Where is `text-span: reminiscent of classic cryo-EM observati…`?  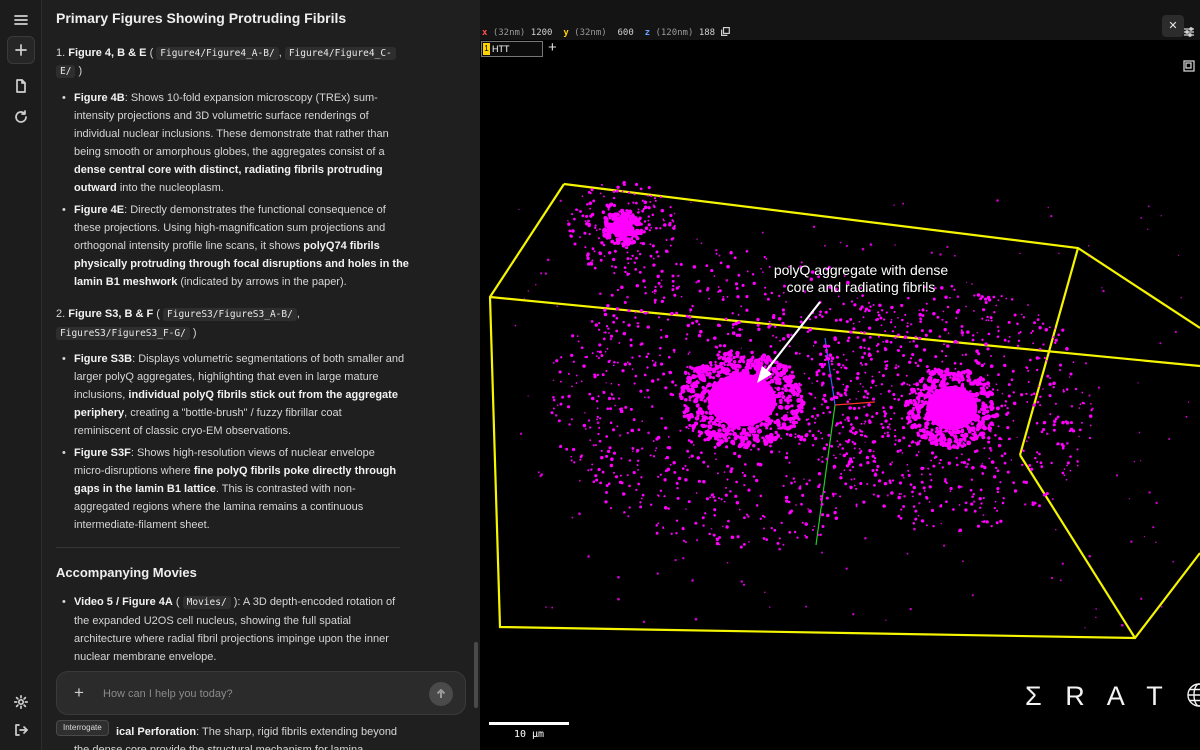
text-span: reminiscent of classic cryo-EM observati… is located at coordinates (183, 431).